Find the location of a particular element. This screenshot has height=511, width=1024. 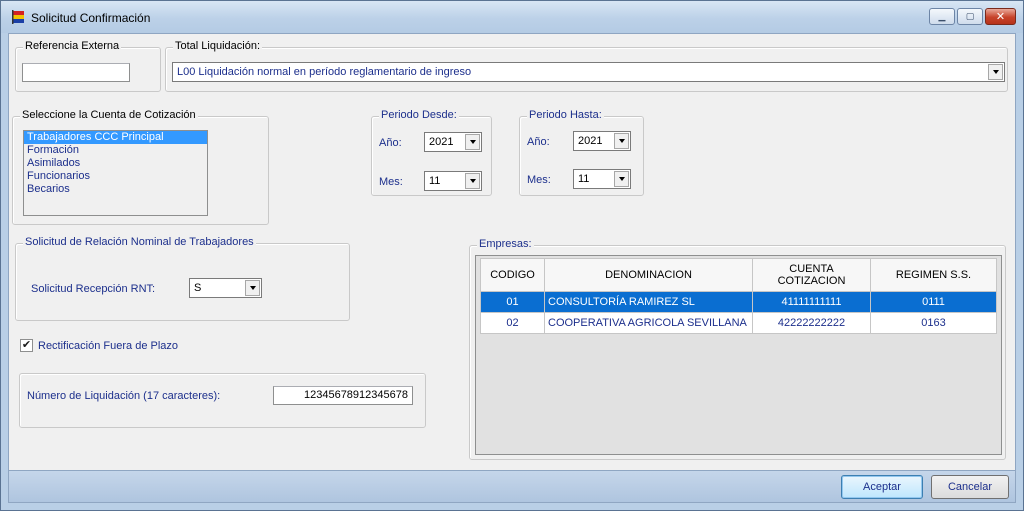

hasta-anio-value: 2021 is located at coordinates (590, 141).